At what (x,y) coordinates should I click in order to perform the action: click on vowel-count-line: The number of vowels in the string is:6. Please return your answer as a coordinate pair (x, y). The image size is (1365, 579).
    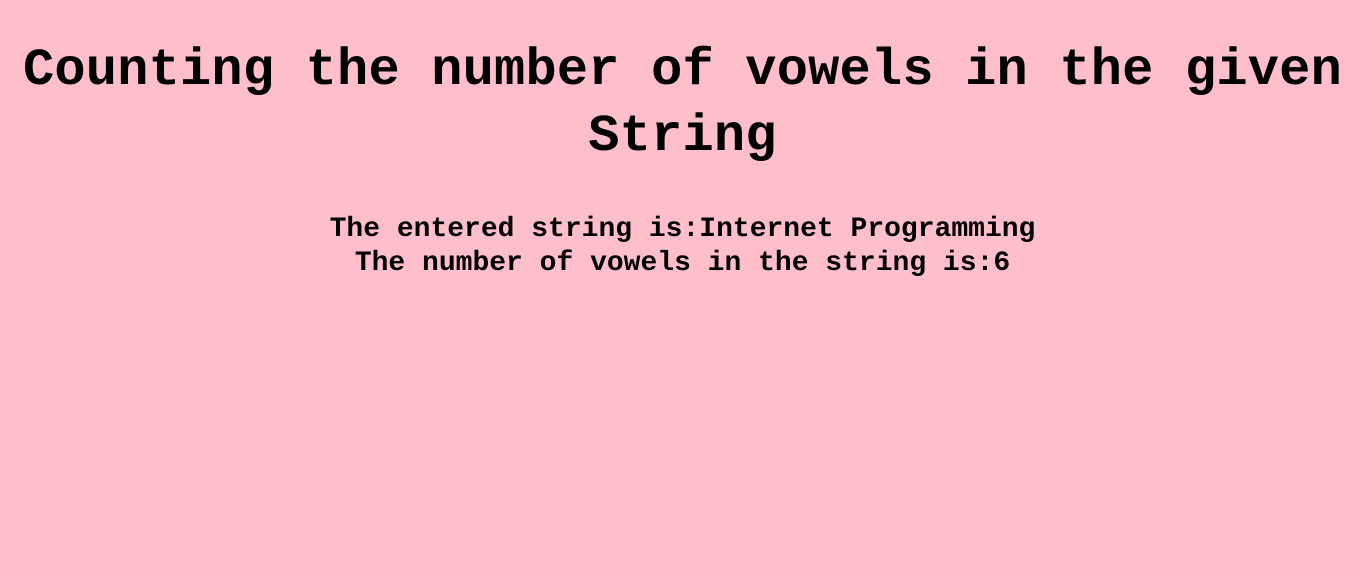
    Looking at the image, I should click on (682, 264).